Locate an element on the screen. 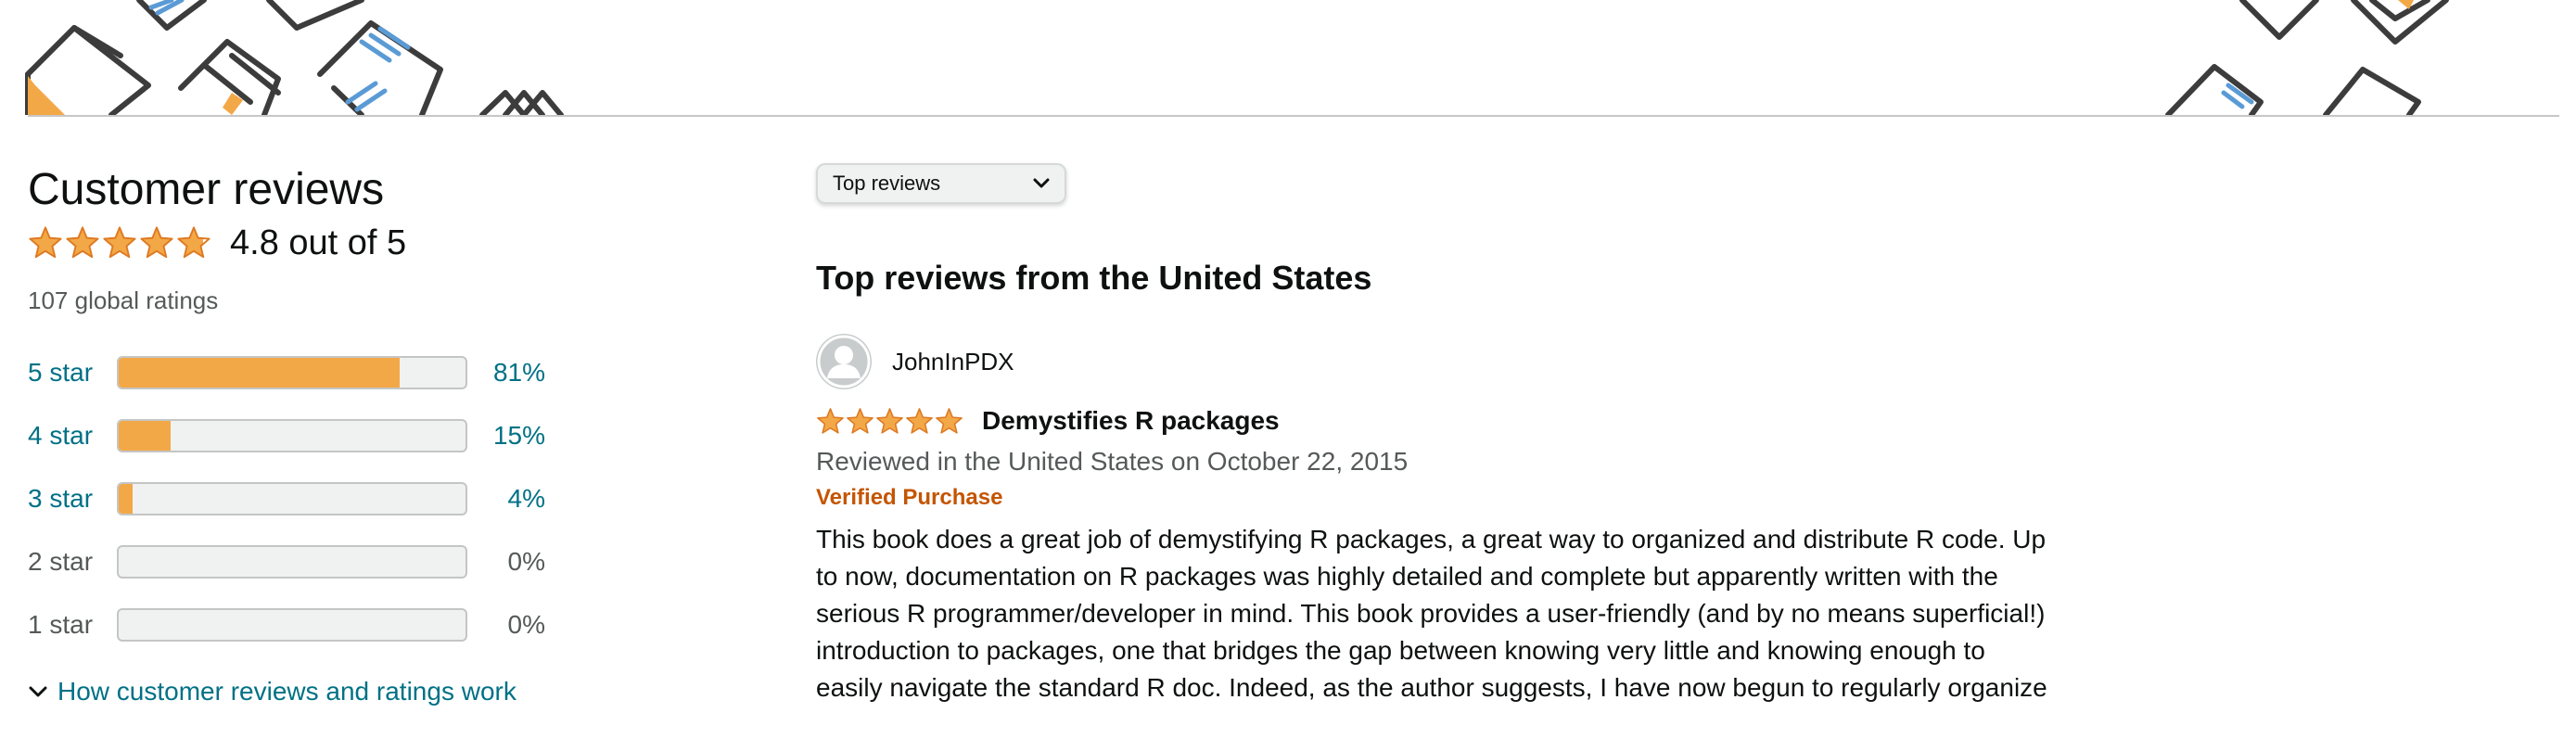  customer-reviews-heading: Customer reviews is located at coordinates (207, 189).